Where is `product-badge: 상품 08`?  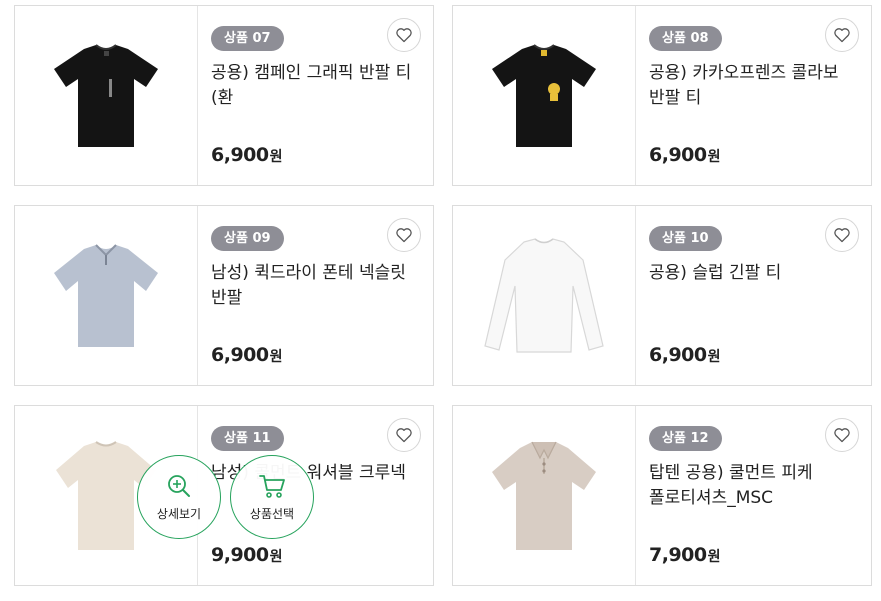
product-badge: 상품 08 is located at coordinates (685, 38).